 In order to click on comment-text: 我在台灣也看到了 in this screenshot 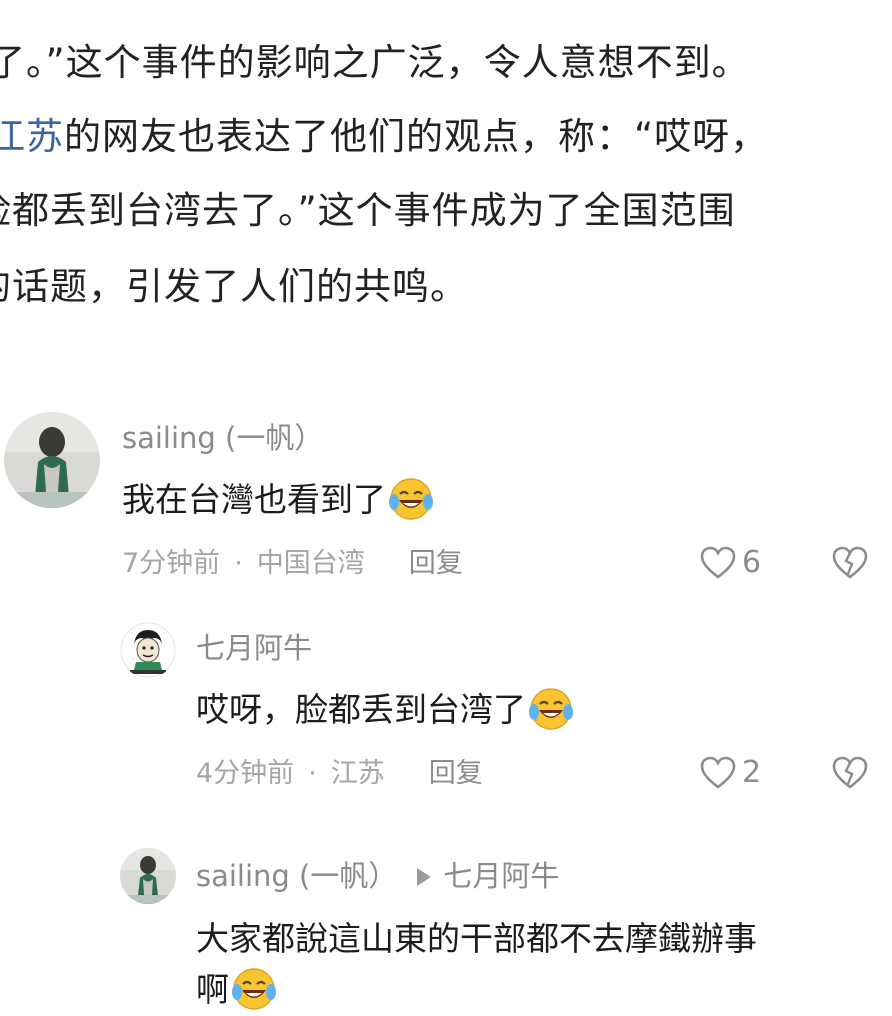, I will do `click(278, 499)`.